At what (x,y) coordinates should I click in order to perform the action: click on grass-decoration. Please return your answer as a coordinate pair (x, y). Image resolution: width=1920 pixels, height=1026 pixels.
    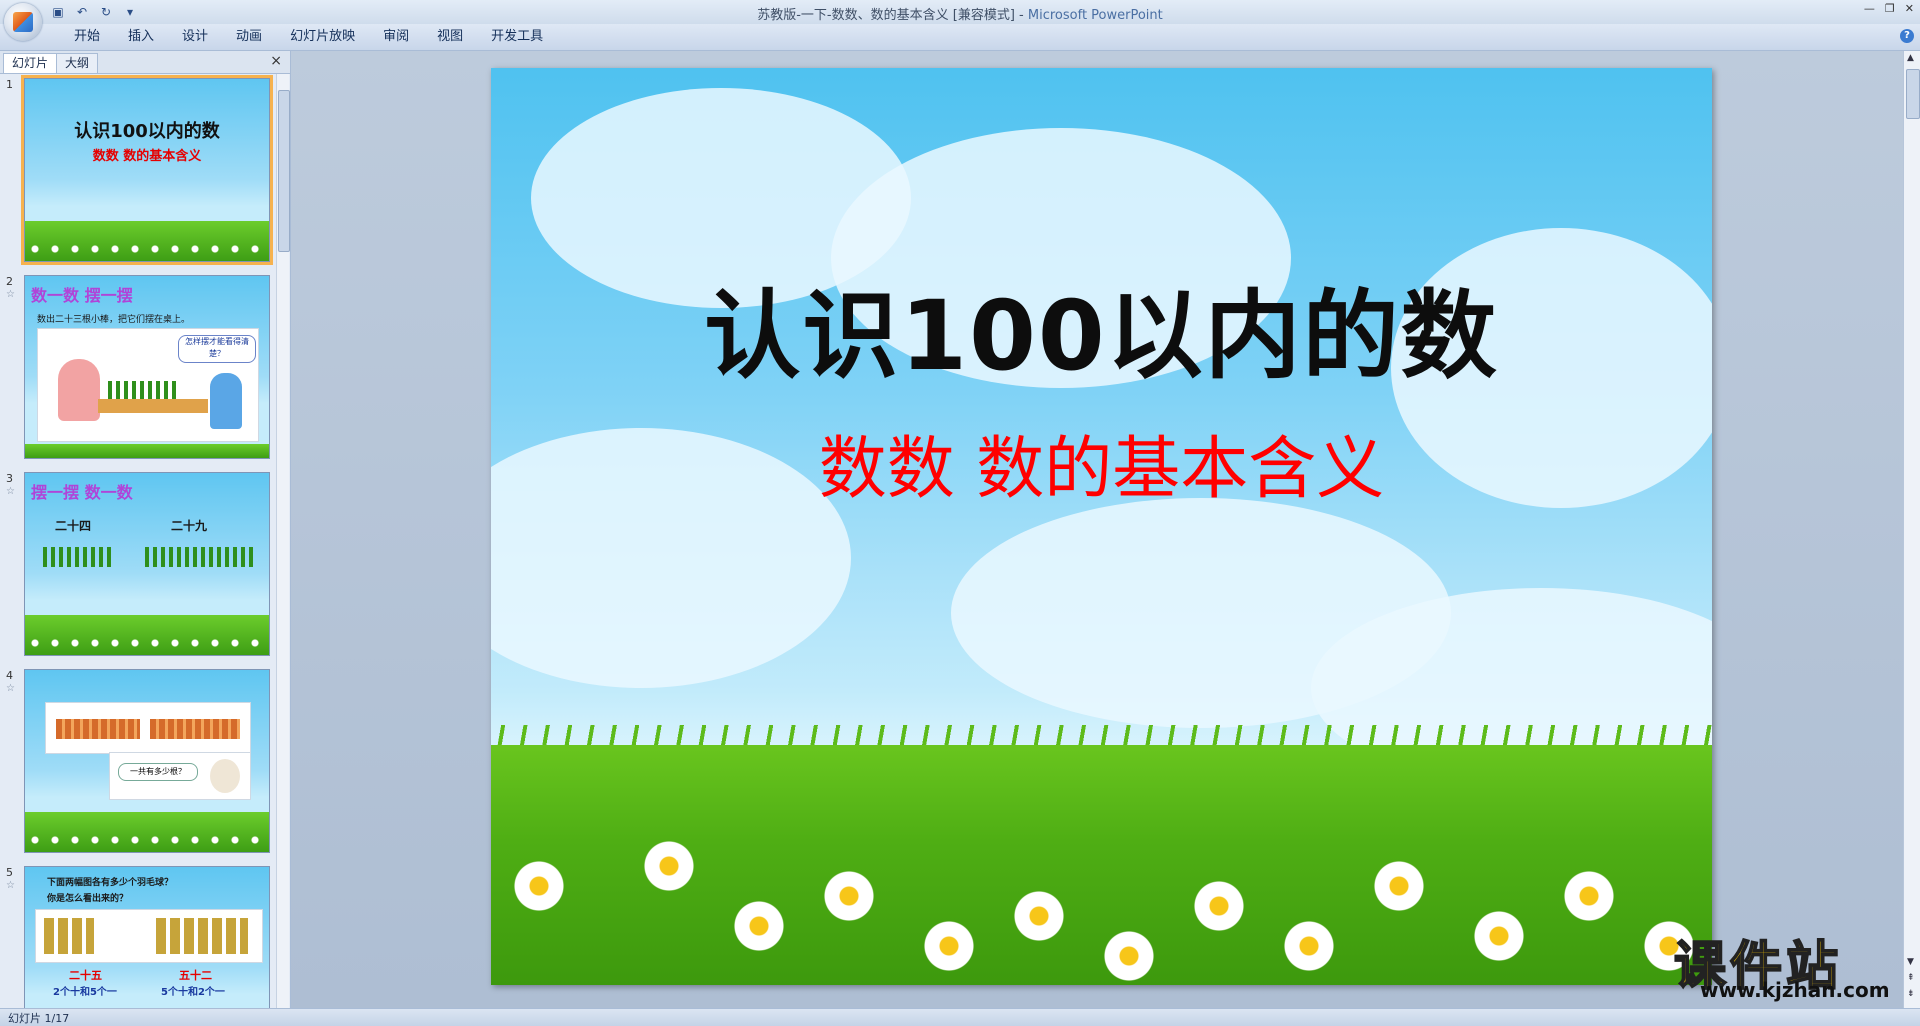
    Looking at the image, I should click on (147, 451).